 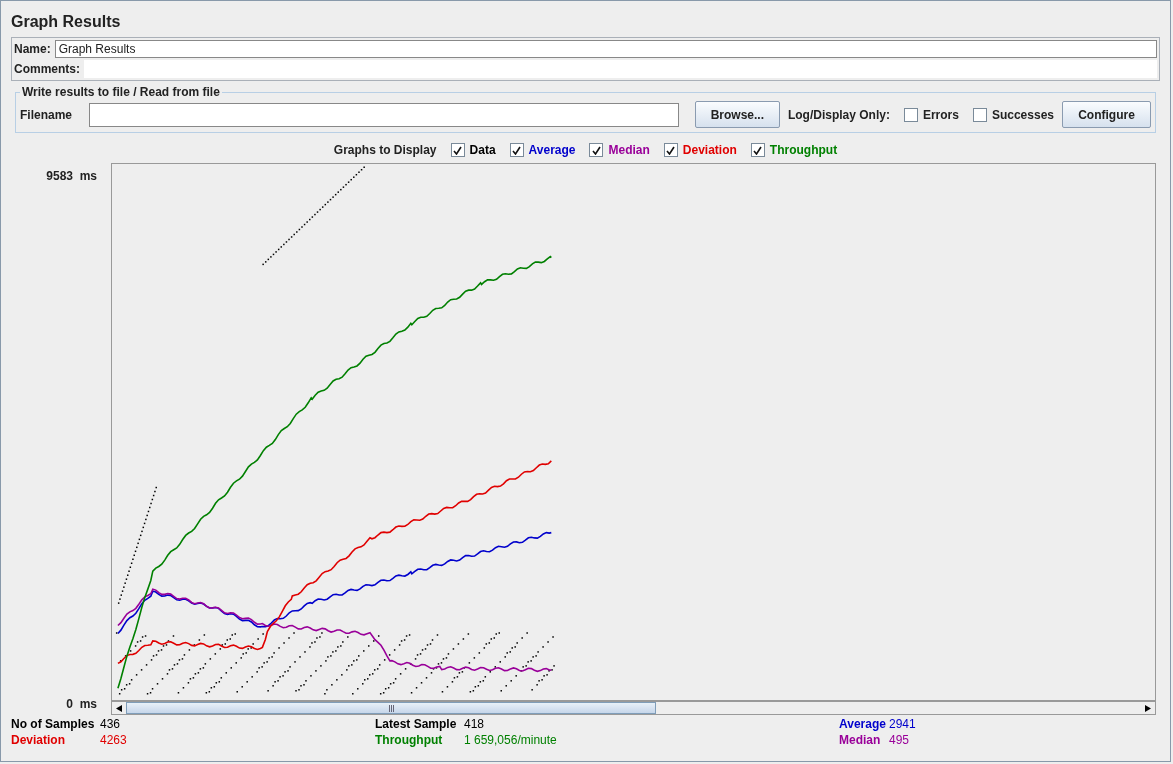 What do you see at coordinates (110, 724) in the screenshot?
I see `stat-value: 436` at bounding box center [110, 724].